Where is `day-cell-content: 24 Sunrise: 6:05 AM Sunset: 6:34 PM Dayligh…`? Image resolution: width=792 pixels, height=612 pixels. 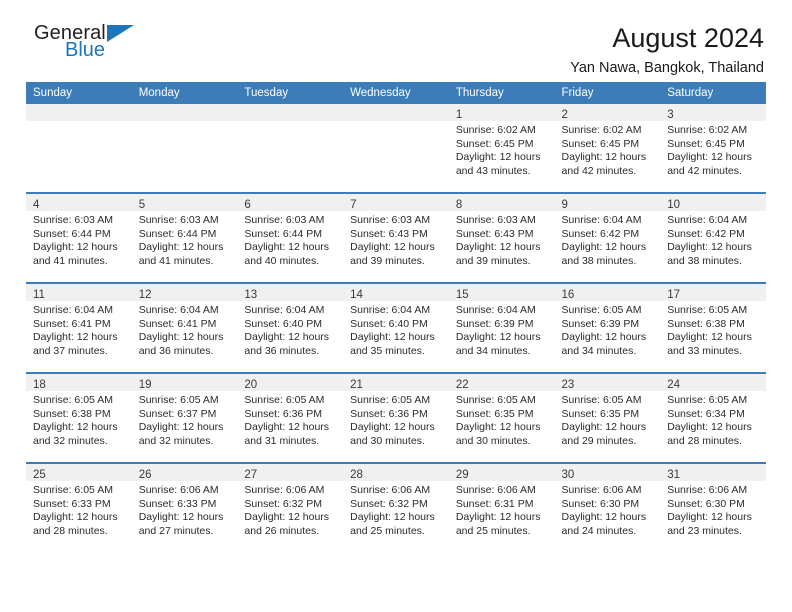
day-cell-content: 24 Sunrise: 6:05 AM Sunset: 6:34 PM Dayligh… is located at coordinates (713, 418).